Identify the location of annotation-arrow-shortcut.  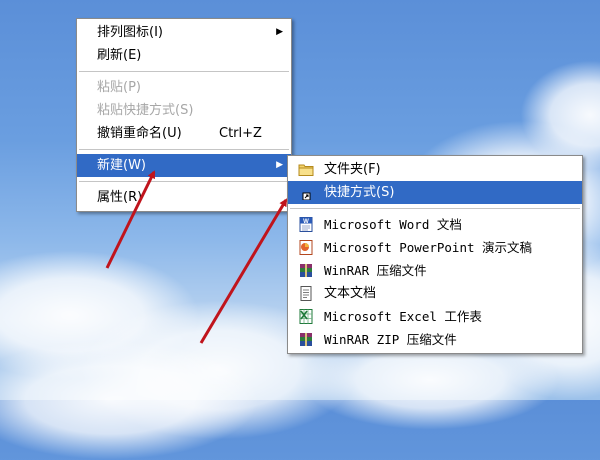
(243, 271).